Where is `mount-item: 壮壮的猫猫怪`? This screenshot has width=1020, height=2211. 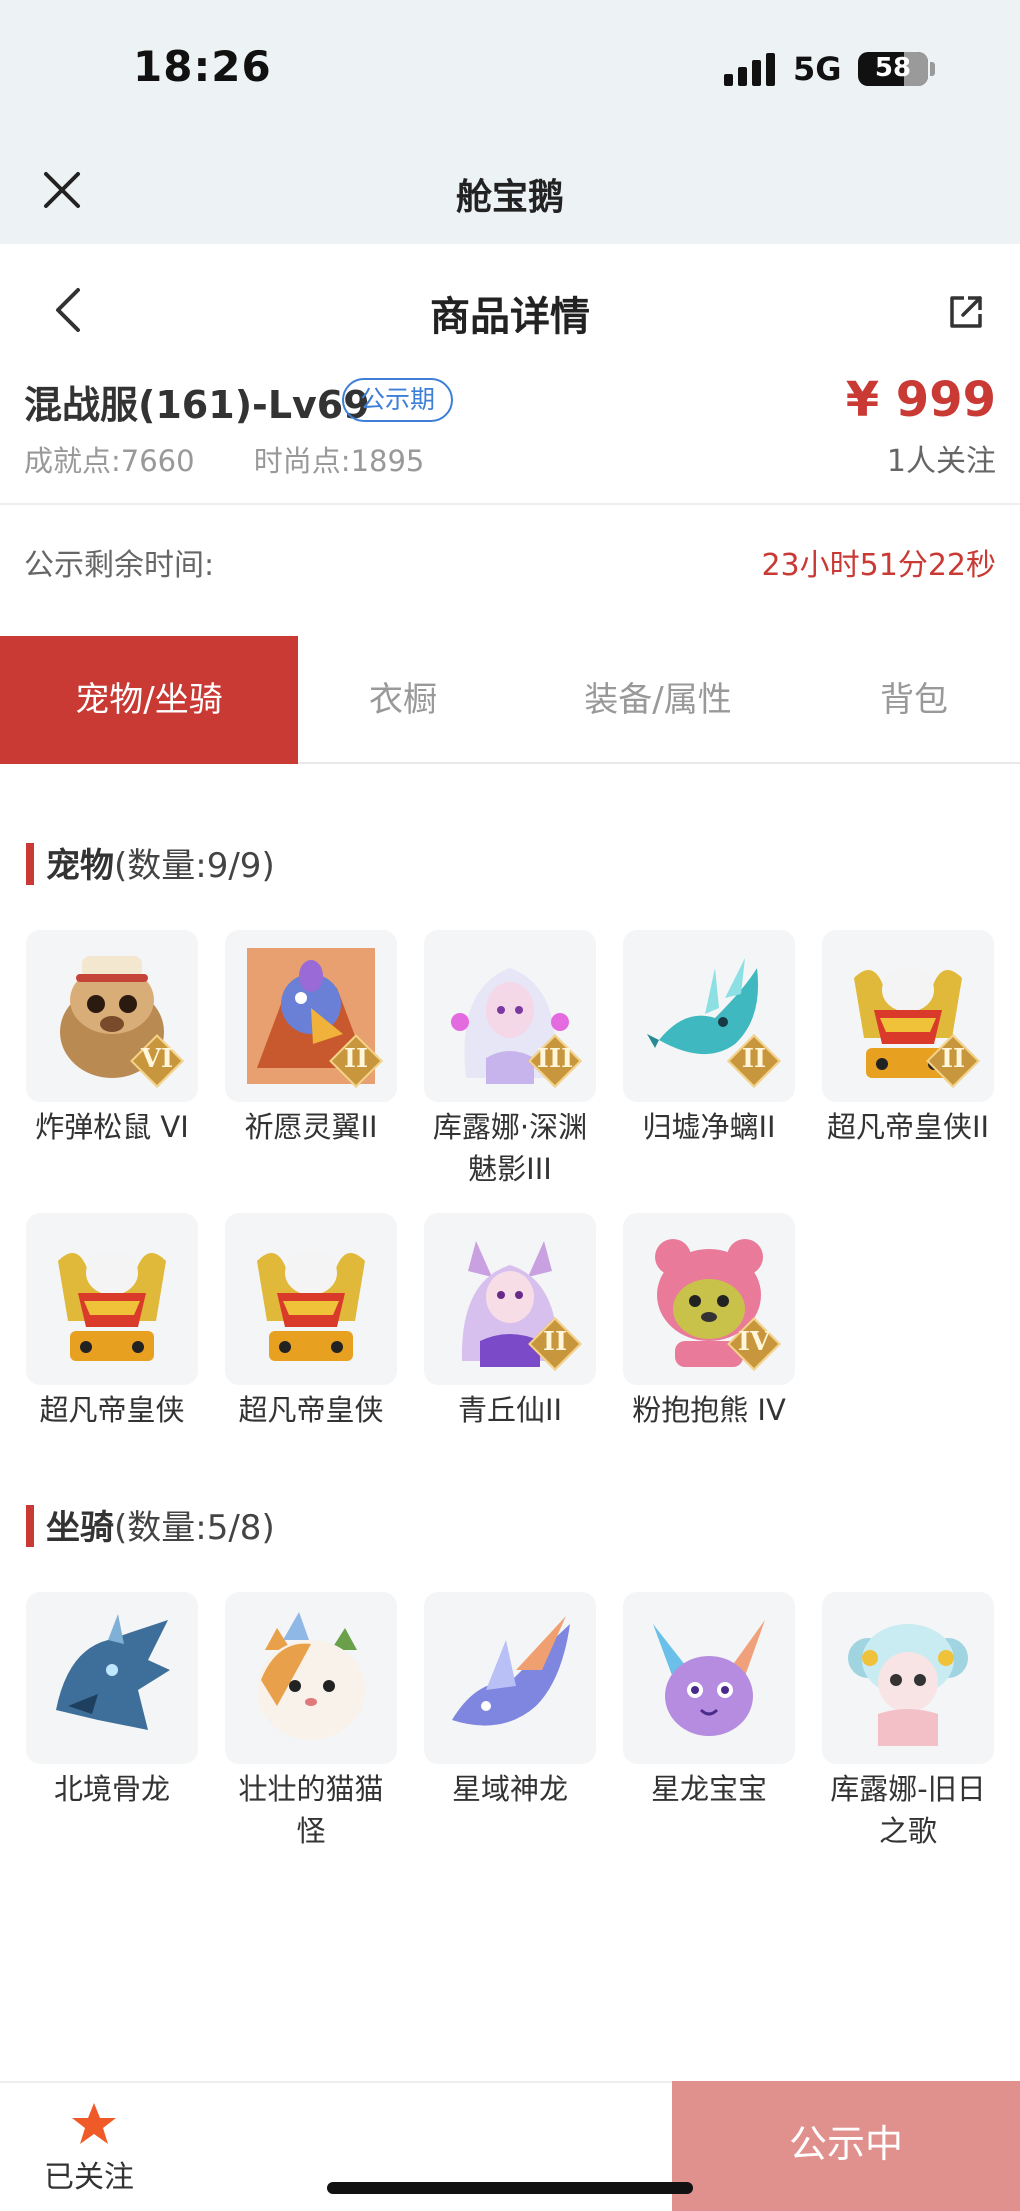
mount-item: 壮壮的猫猫怪 is located at coordinates (311, 1722).